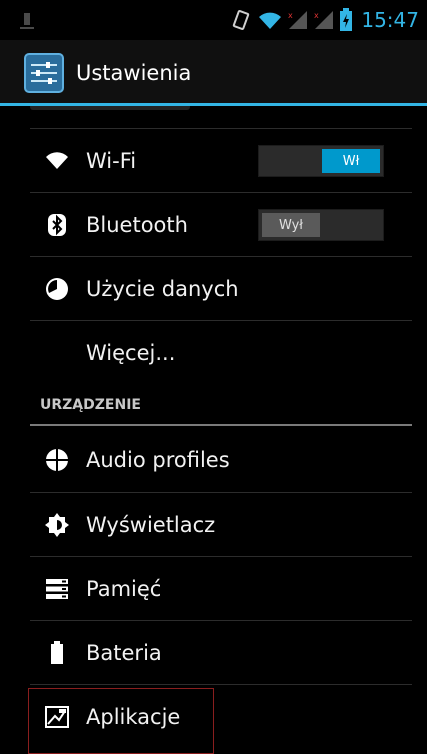 The width and height of the screenshot is (427, 754). I want to click on audio-profiles-icon, so click(57, 460).